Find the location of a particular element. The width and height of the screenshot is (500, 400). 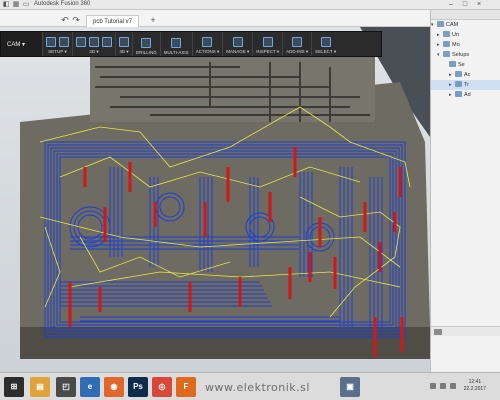

toolbar-group-3d: 3D ▾ is located at coordinates (124, 44).